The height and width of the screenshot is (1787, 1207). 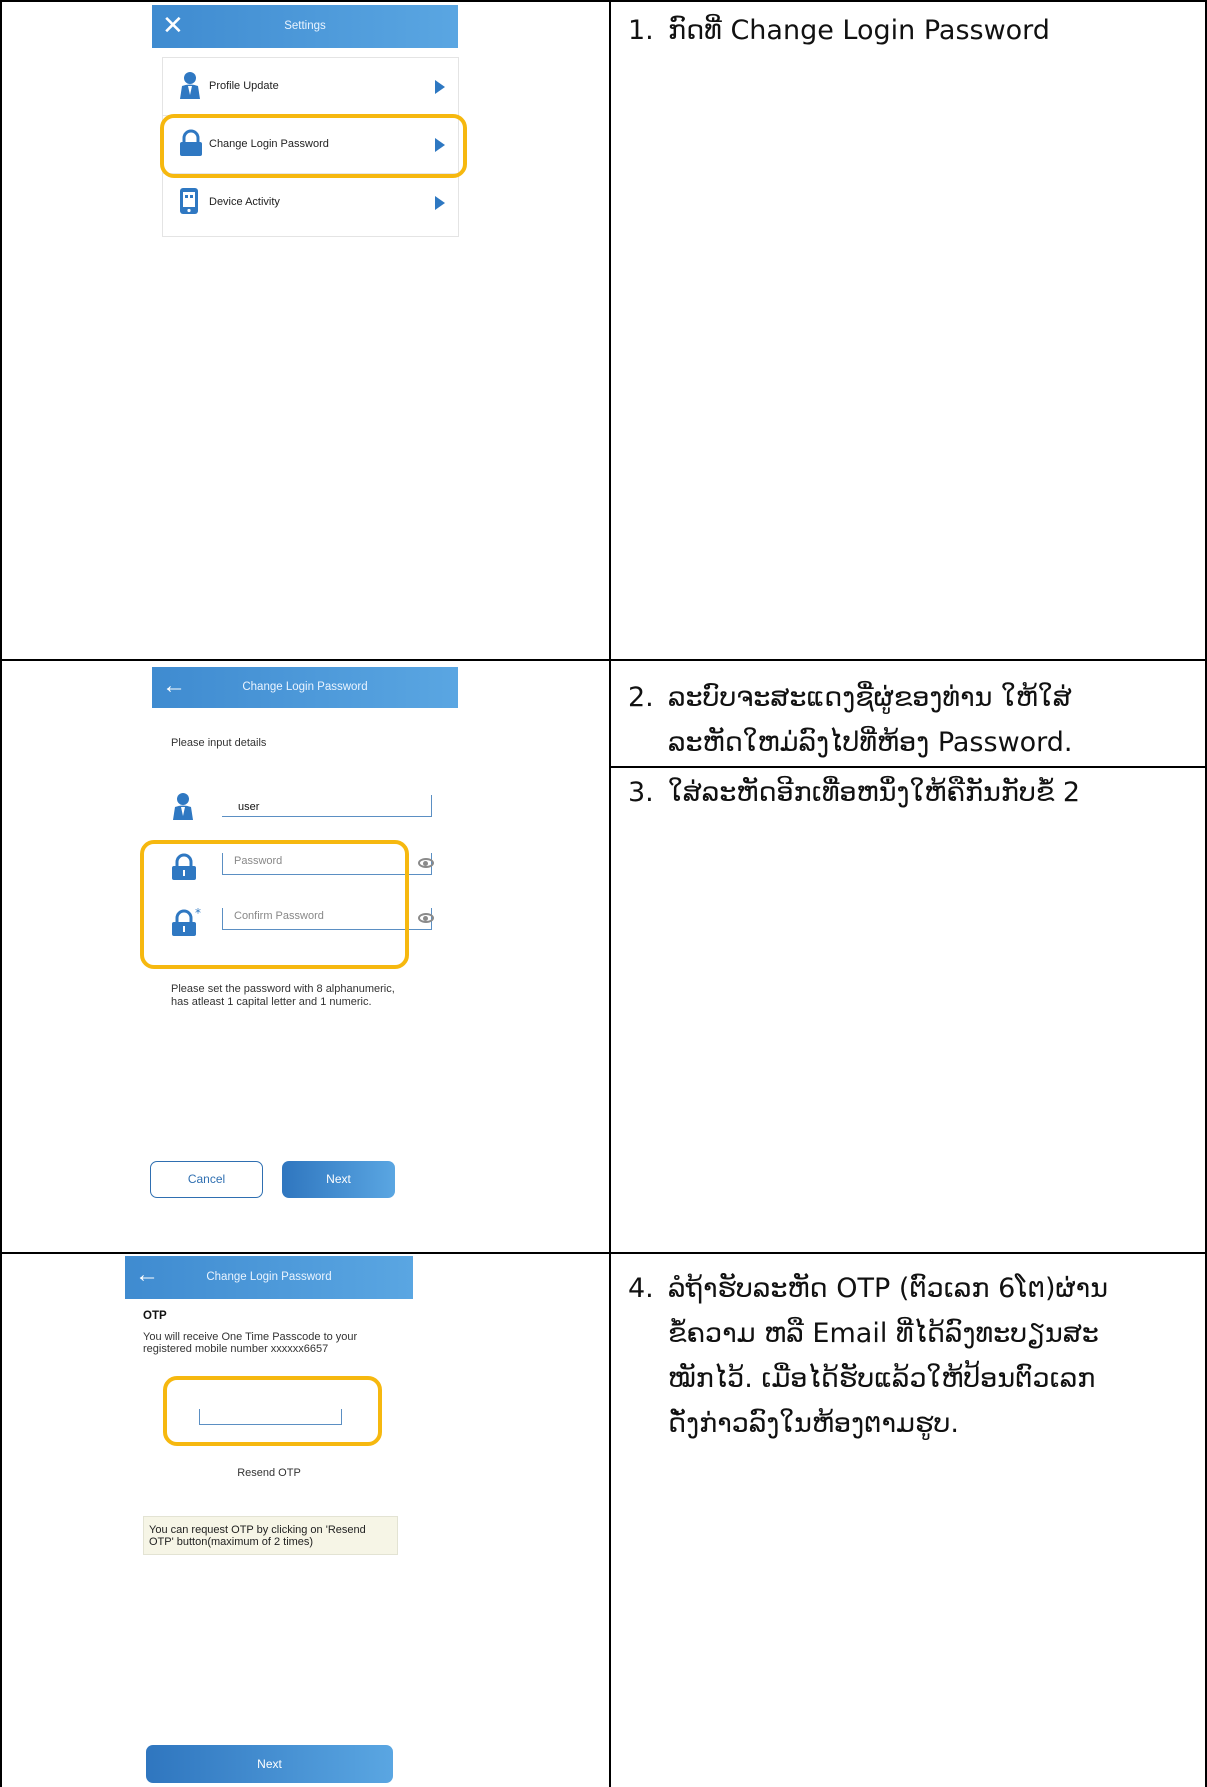 I want to click on change-password-header: ← Change Login Password, so click(x=305, y=687).